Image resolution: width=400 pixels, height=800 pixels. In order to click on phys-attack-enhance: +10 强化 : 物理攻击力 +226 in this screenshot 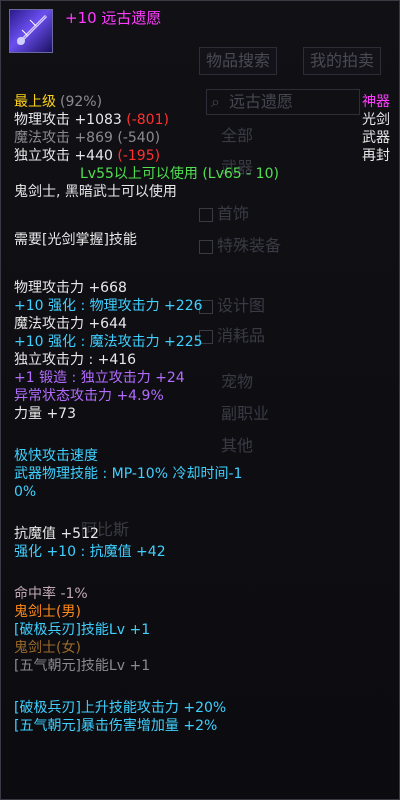, I will do `click(108, 306)`.